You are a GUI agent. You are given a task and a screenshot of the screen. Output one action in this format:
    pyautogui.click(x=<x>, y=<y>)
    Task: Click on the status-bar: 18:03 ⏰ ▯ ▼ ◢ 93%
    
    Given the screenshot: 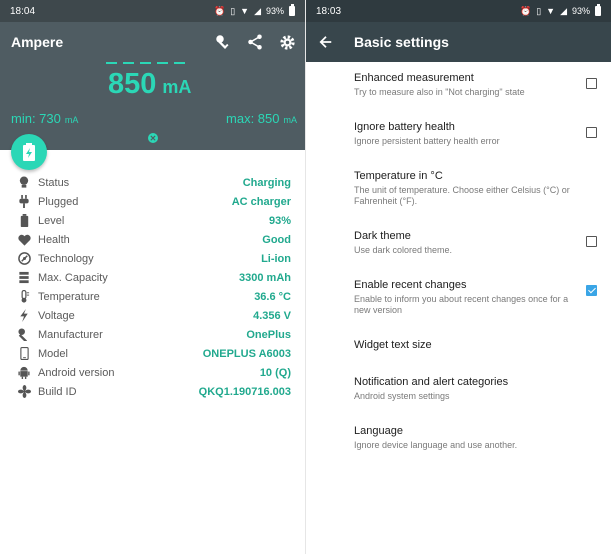 What is the action you would take?
    pyautogui.click(x=458, y=11)
    